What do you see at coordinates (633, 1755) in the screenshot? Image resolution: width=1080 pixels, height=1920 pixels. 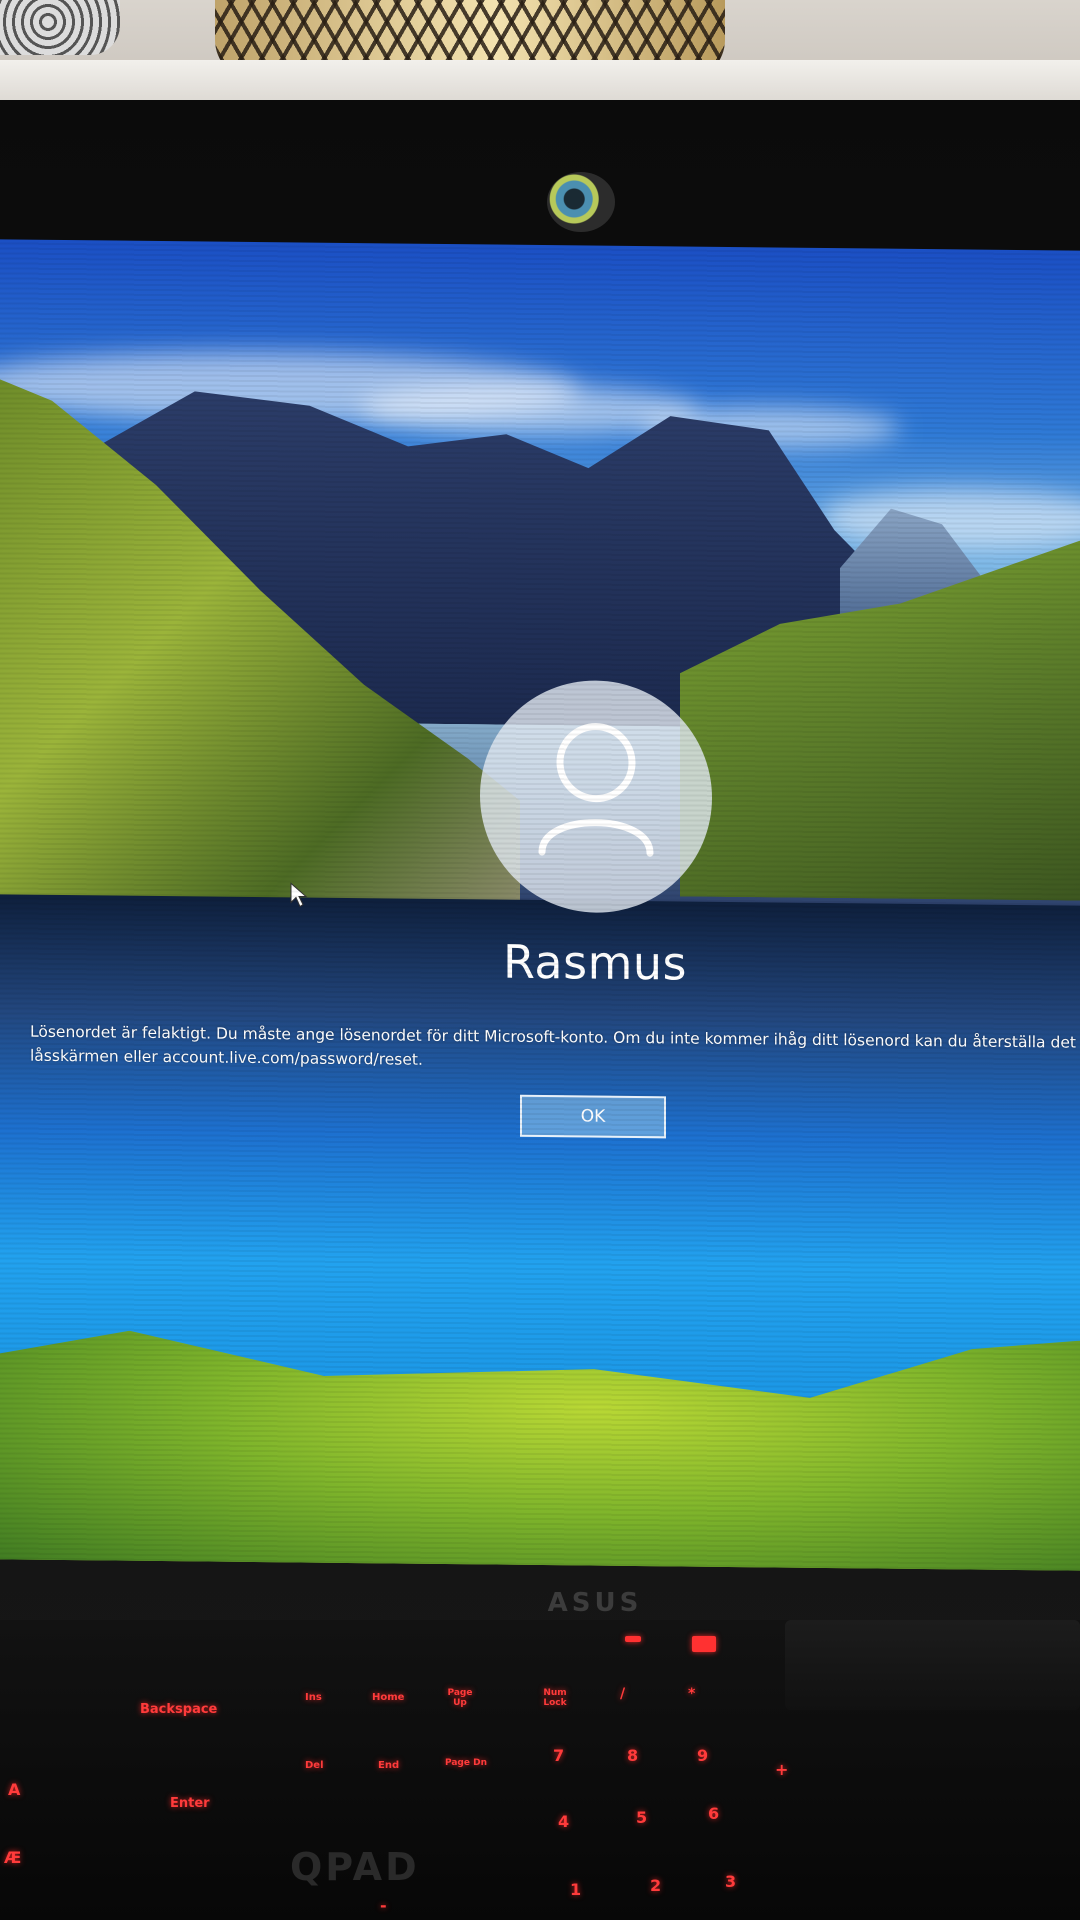 I see `key-num8: 8` at bounding box center [633, 1755].